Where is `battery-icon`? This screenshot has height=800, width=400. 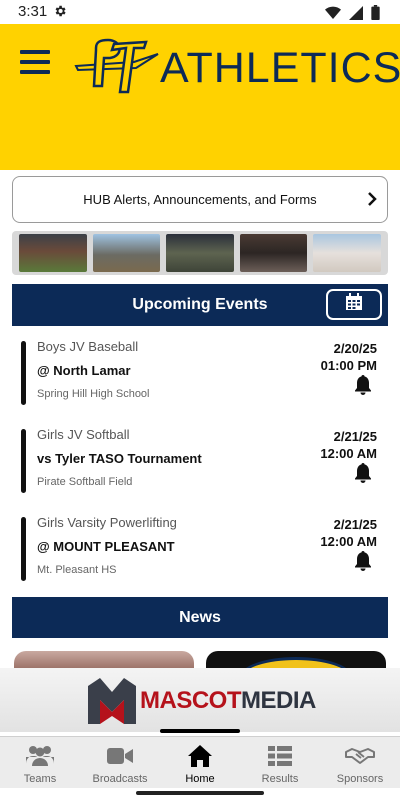
battery-icon is located at coordinates (375, 15).